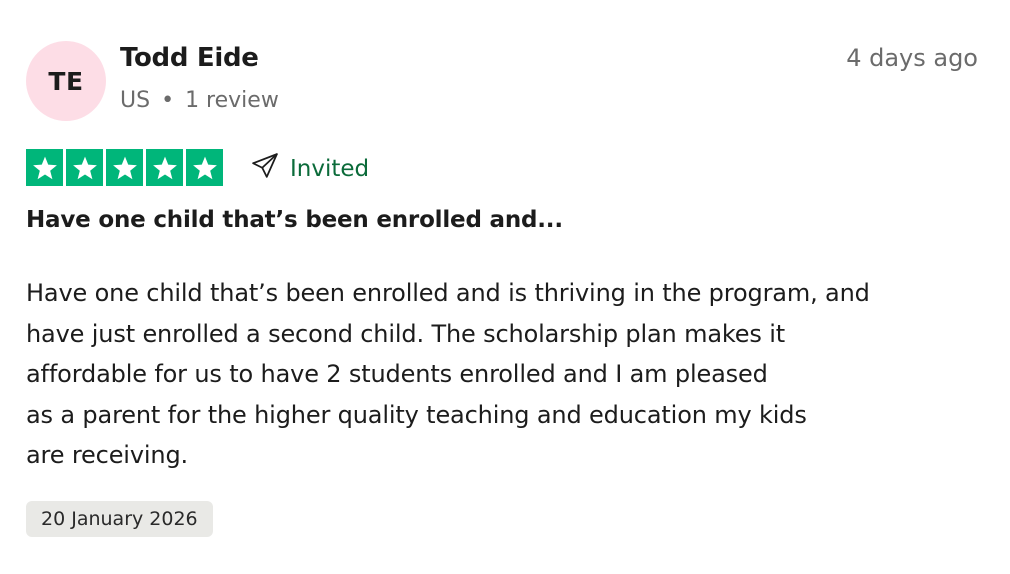  I want to click on paper-plane-icon, so click(265, 169).